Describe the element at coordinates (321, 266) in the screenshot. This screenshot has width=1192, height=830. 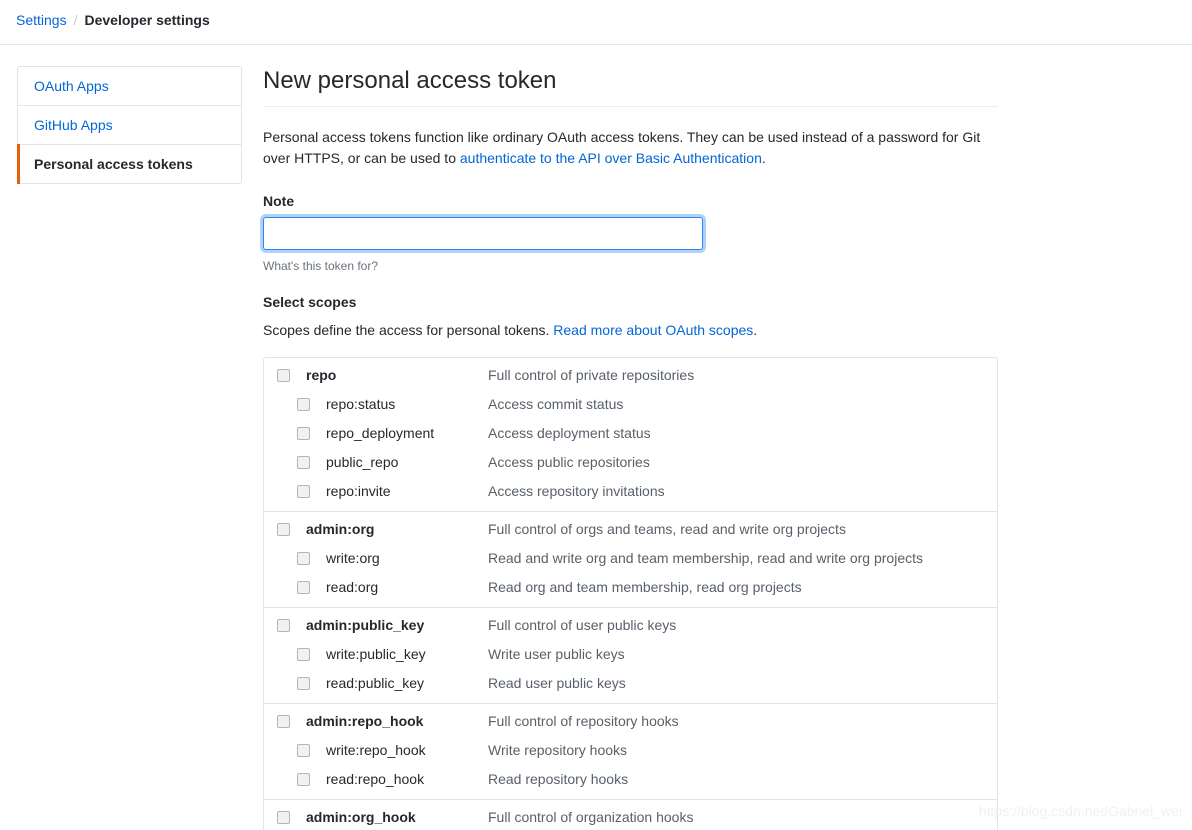
I see `note-help-text: What's this token for?` at that location.